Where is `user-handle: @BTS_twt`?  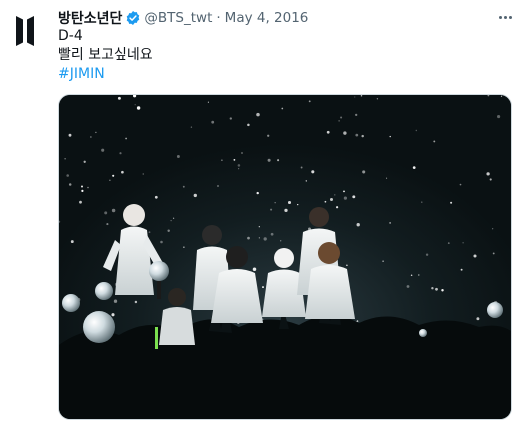 user-handle: @BTS_twt is located at coordinates (178, 18).